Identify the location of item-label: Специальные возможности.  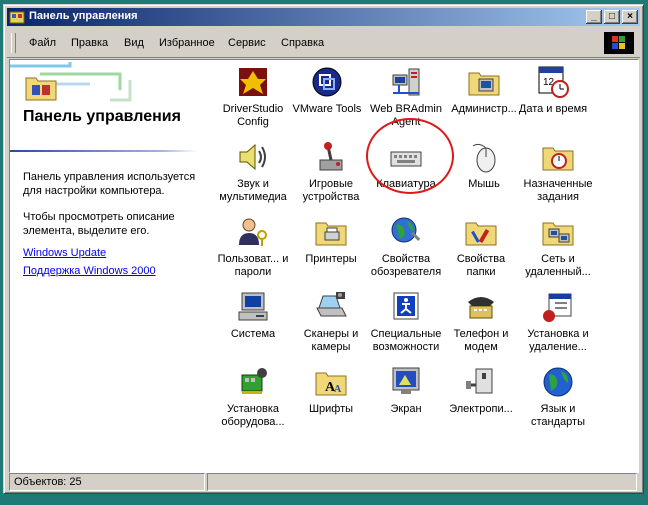
(406, 340).